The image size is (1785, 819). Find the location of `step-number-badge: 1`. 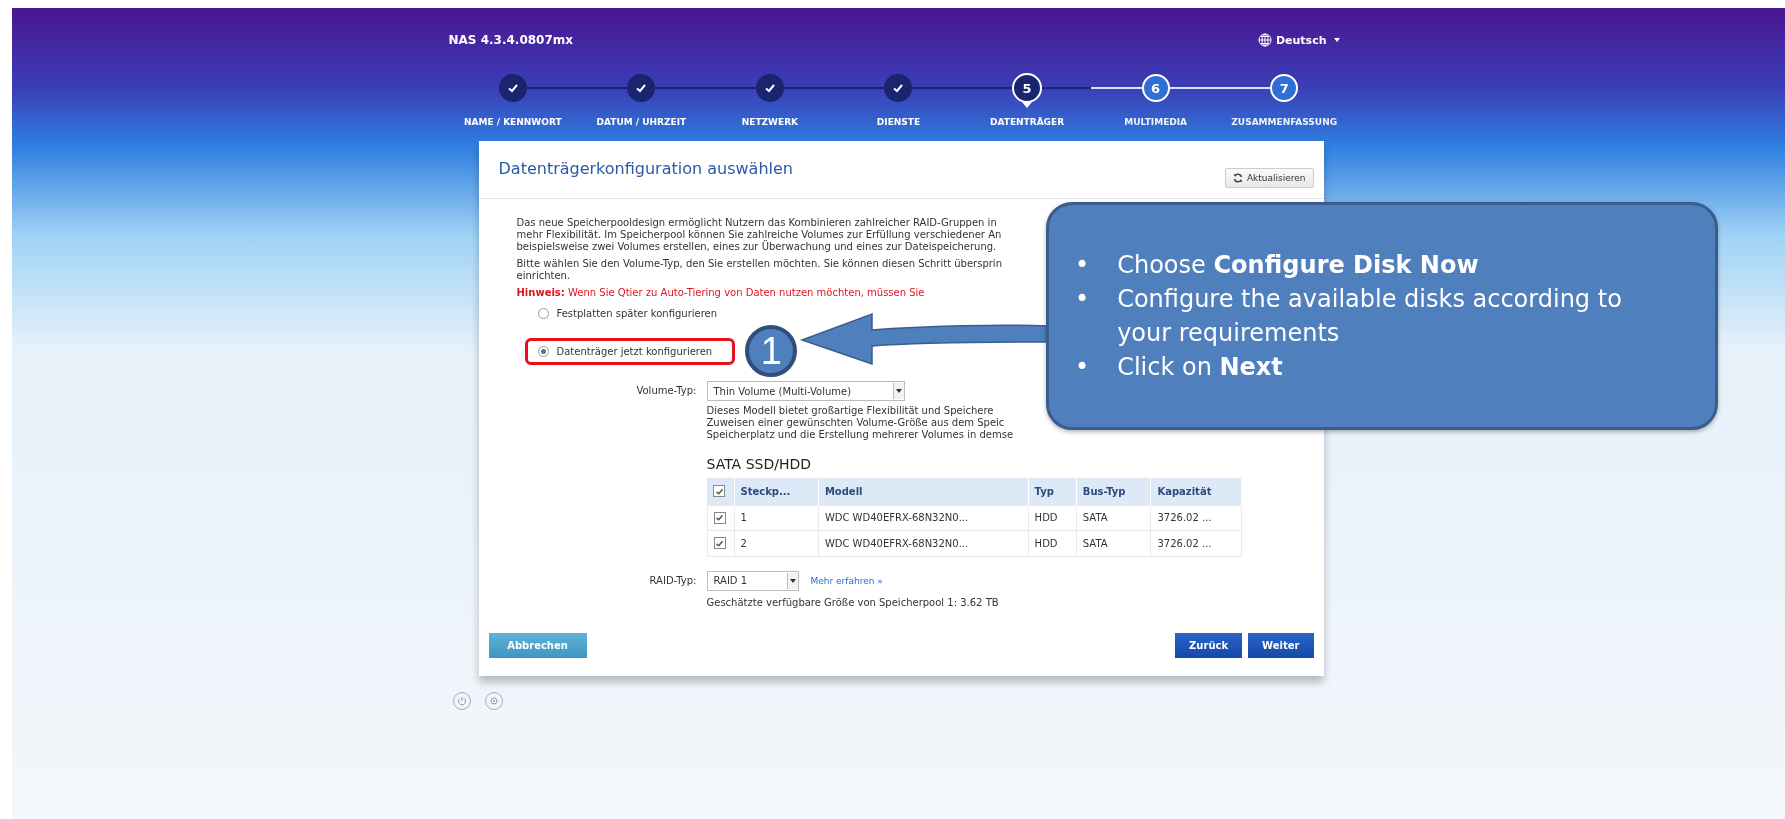

step-number-badge: 1 is located at coordinates (771, 351).